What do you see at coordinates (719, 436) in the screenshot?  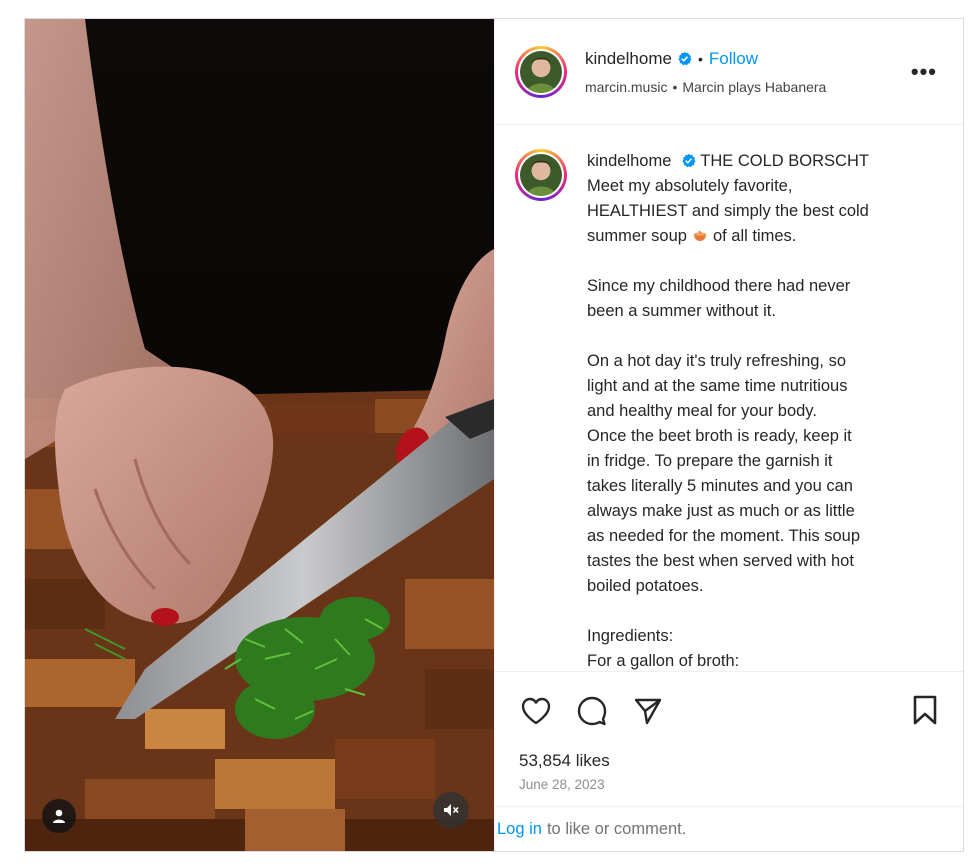 I see `caption-line: Once the beet broth is ready, keep it` at bounding box center [719, 436].